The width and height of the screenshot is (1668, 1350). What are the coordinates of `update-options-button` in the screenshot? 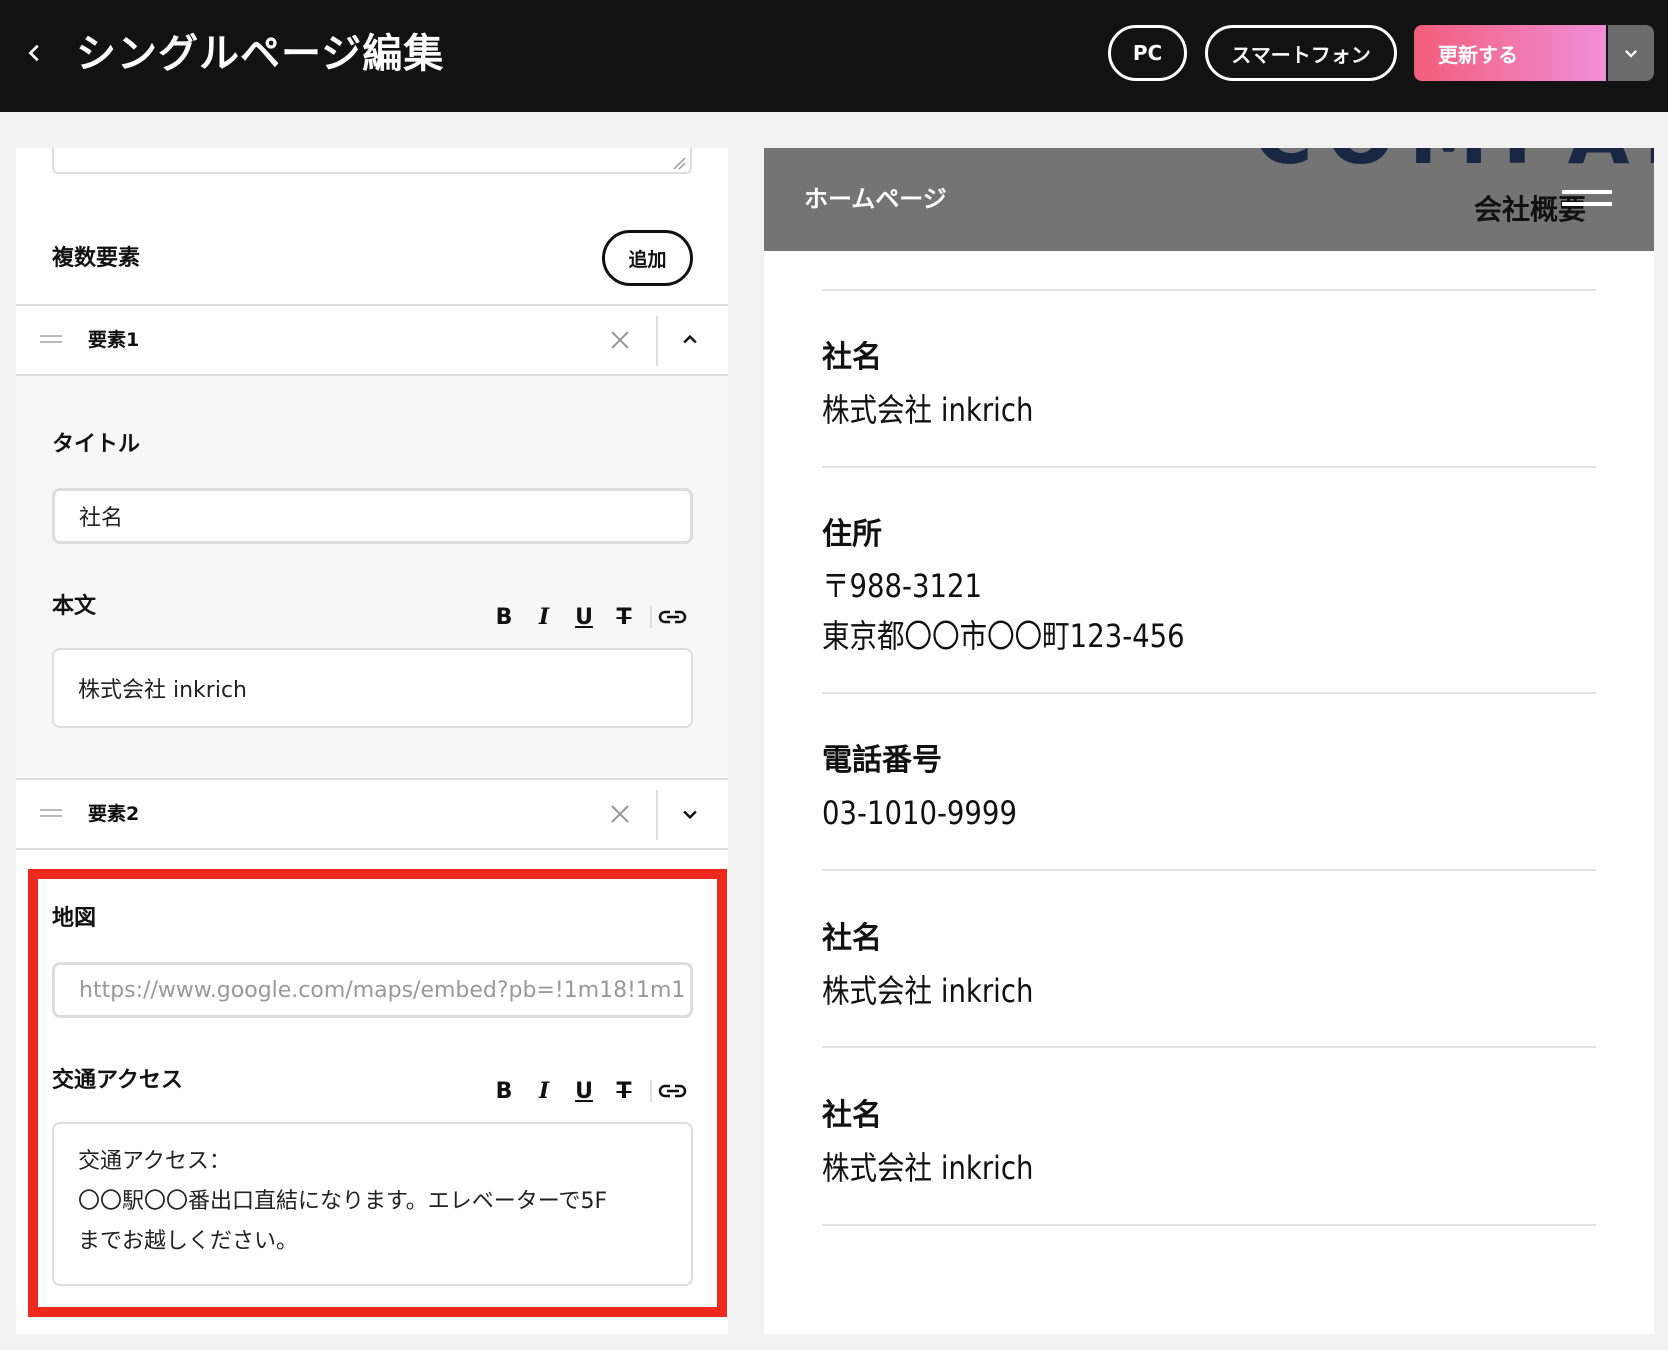 It's located at (1631, 53).